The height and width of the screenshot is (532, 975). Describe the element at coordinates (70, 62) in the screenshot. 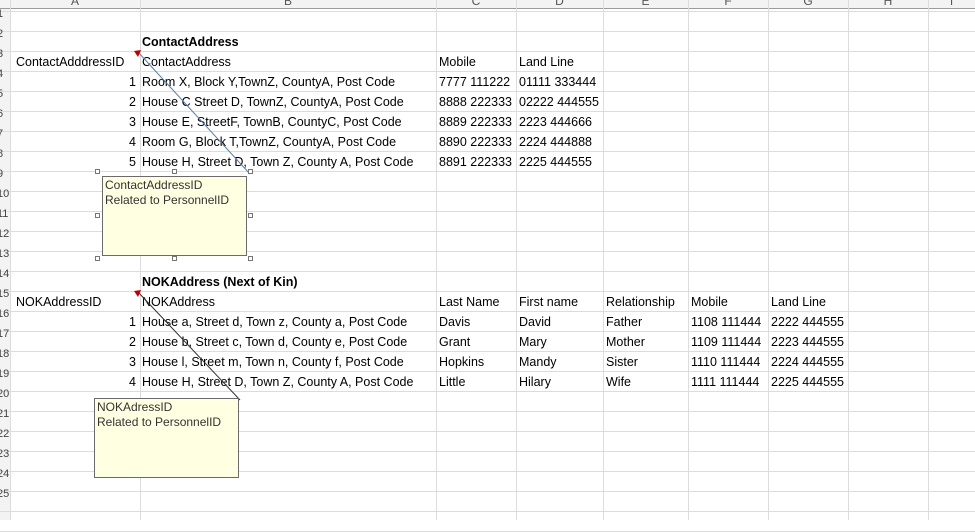

I see `contact-header-id: ContactAdddressID` at that location.